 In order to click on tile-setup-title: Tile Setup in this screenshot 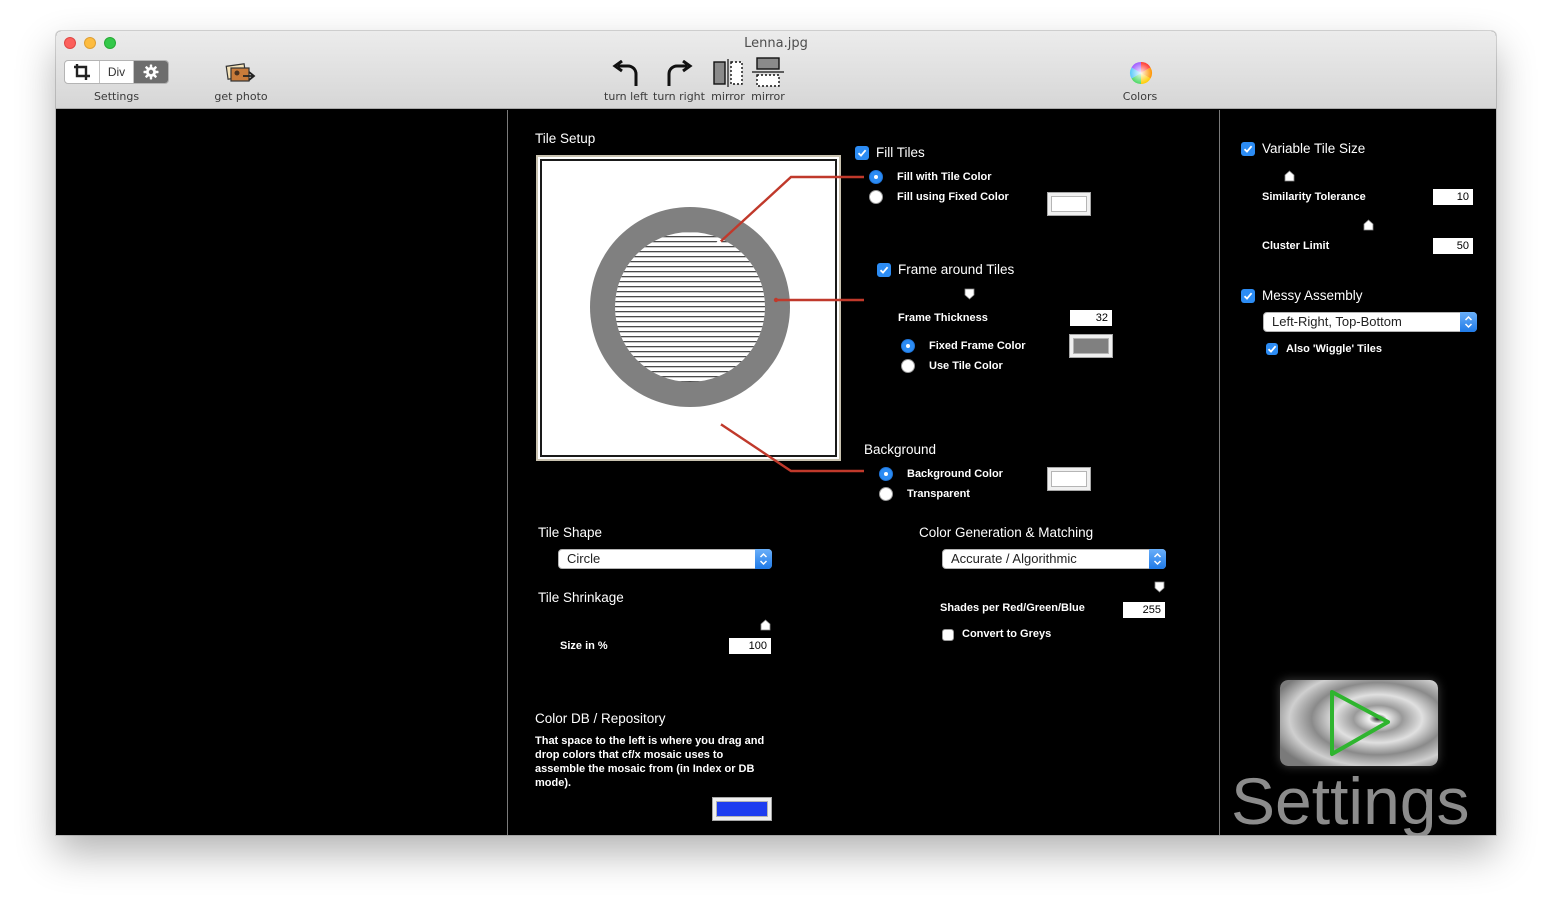, I will do `click(565, 138)`.